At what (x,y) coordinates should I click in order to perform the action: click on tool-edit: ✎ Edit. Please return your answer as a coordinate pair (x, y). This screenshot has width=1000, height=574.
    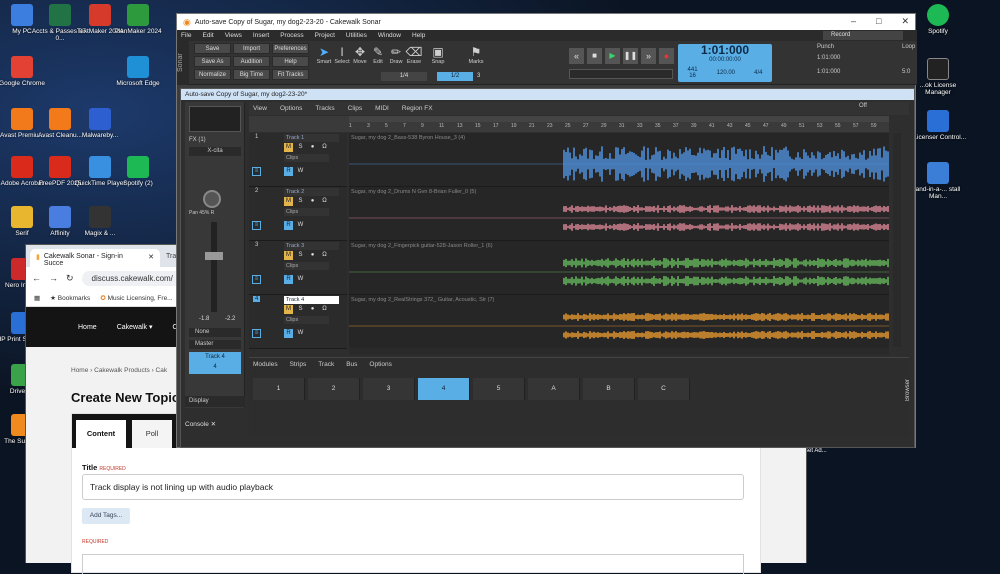
    Looking at the image, I should click on (378, 55).